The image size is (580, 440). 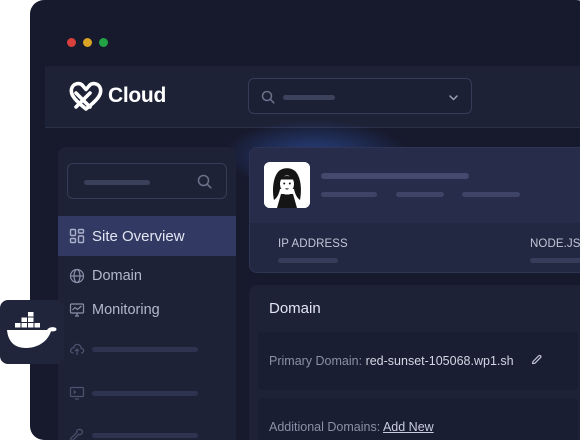 I want to click on sidebar-item-monitoring: Monitoring, so click(x=147, y=310).